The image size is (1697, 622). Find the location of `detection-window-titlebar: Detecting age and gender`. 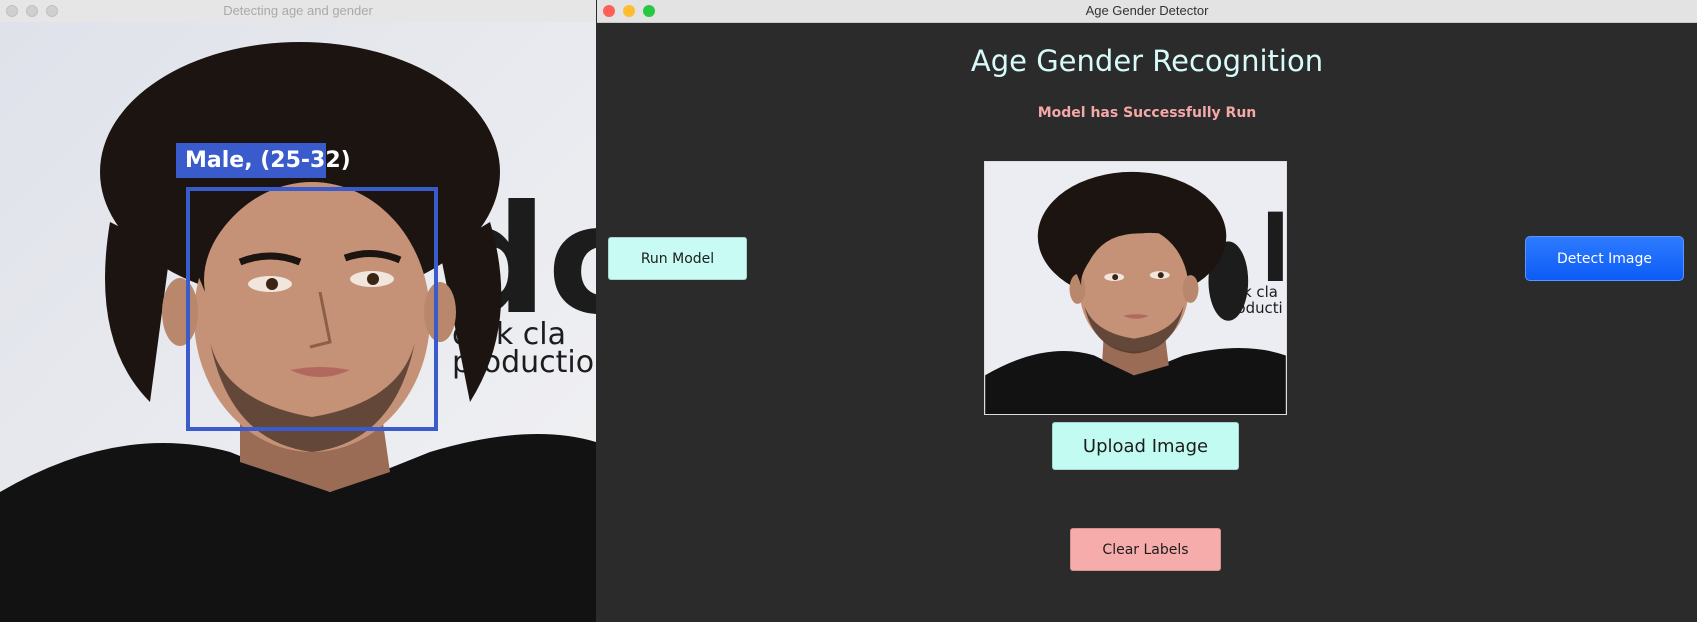

detection-window-titlebar: Detecting age and gender is located at coordinates (298, 11).